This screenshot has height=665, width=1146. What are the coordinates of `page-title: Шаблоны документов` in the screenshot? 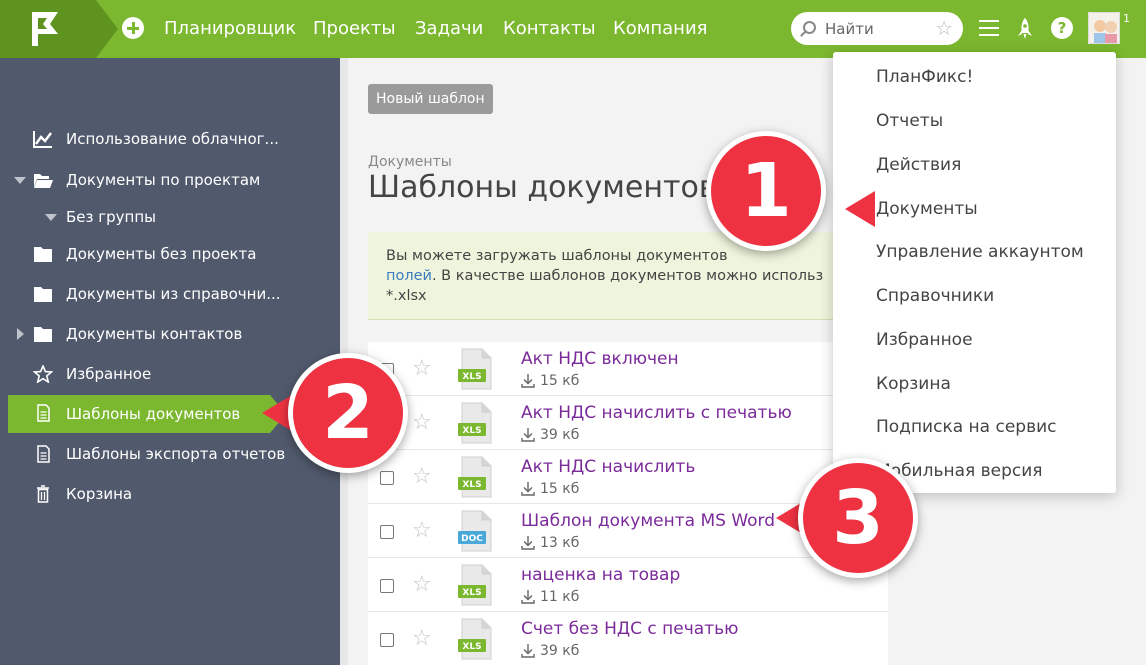 It's located at (542, 187).